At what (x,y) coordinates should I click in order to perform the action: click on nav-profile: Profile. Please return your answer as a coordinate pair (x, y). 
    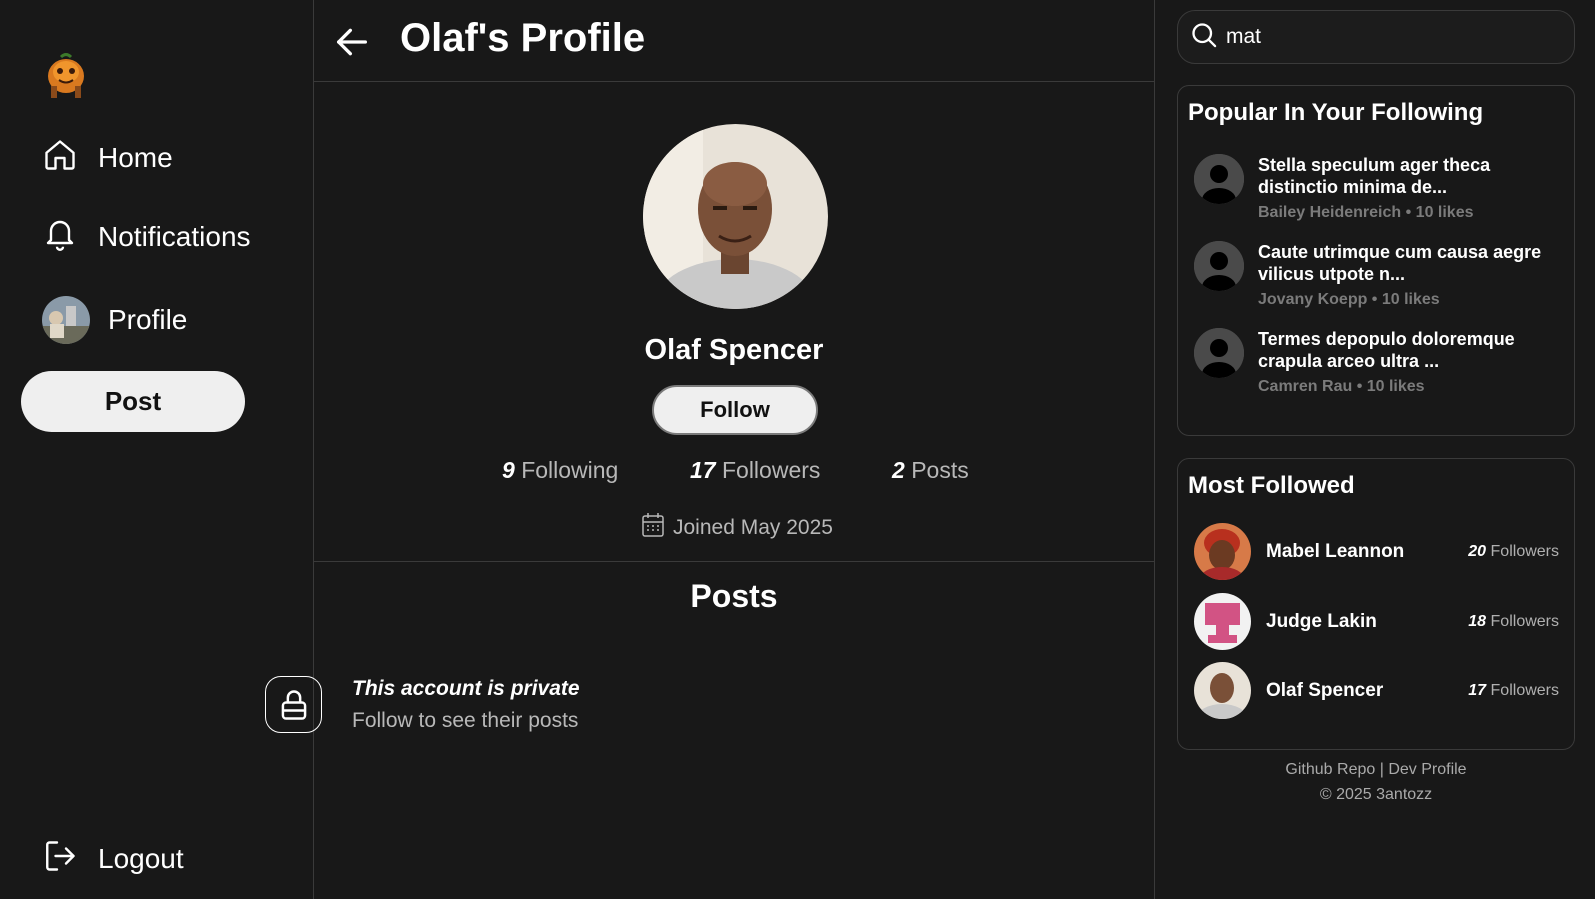
    Looking at the image, I should click on (114, 320).